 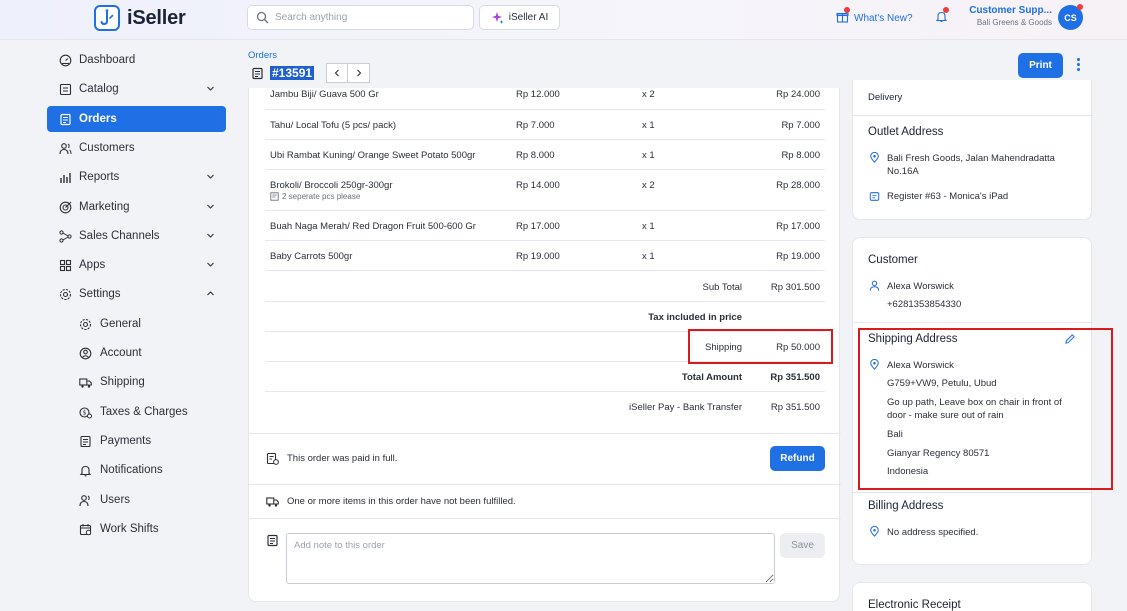 What do you see at coordinates (292, 73) in the screenshot?
I see `page-title: #13591` at bounding box center [292, 73].